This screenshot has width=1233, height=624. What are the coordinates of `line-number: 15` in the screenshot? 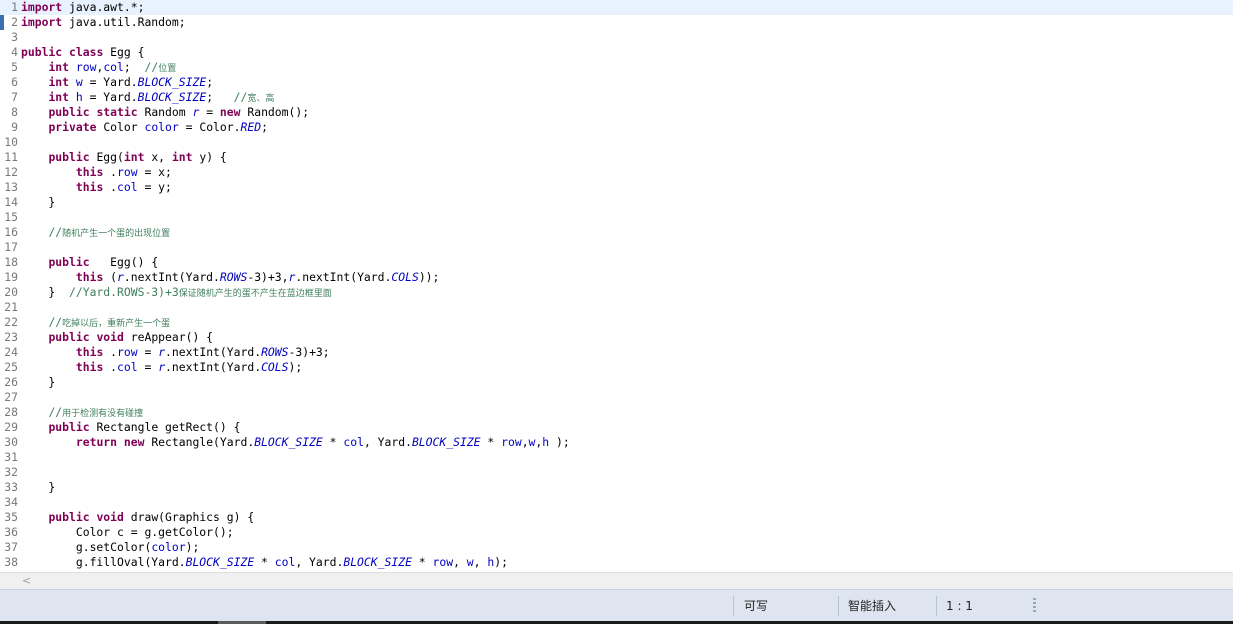 It's located at (11, 217).